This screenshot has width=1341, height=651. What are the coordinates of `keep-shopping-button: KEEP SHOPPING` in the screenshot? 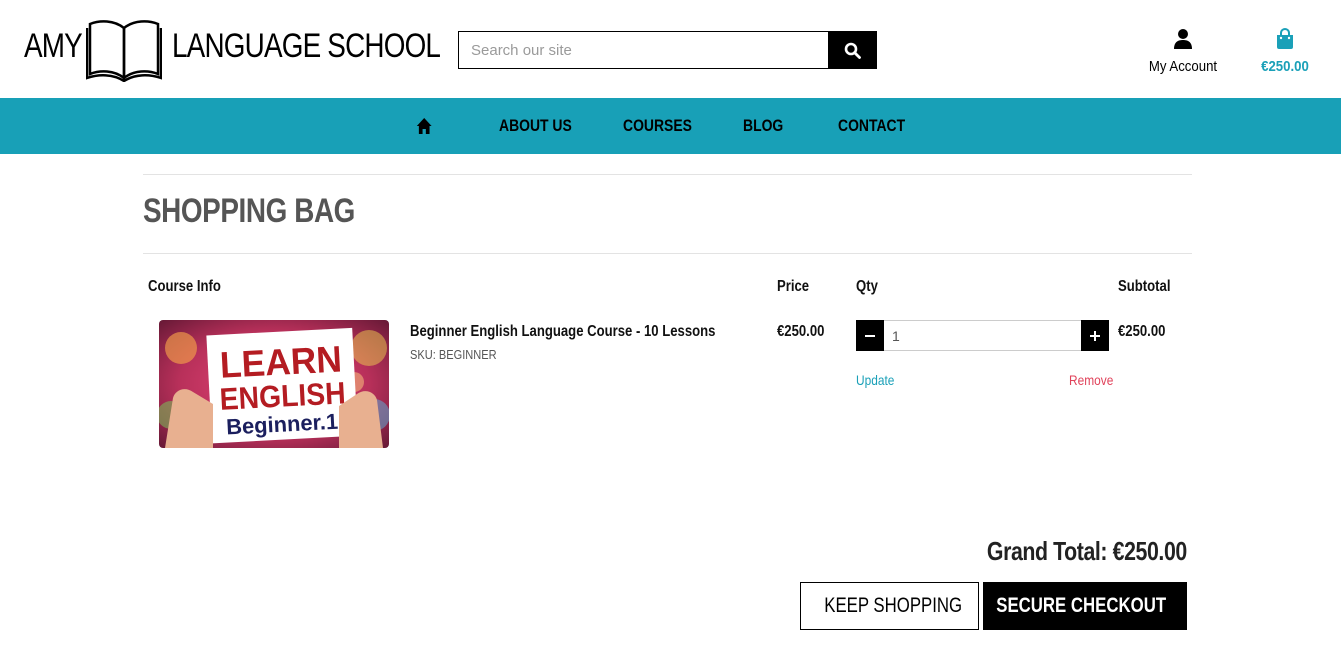 It's located at (889, 606).